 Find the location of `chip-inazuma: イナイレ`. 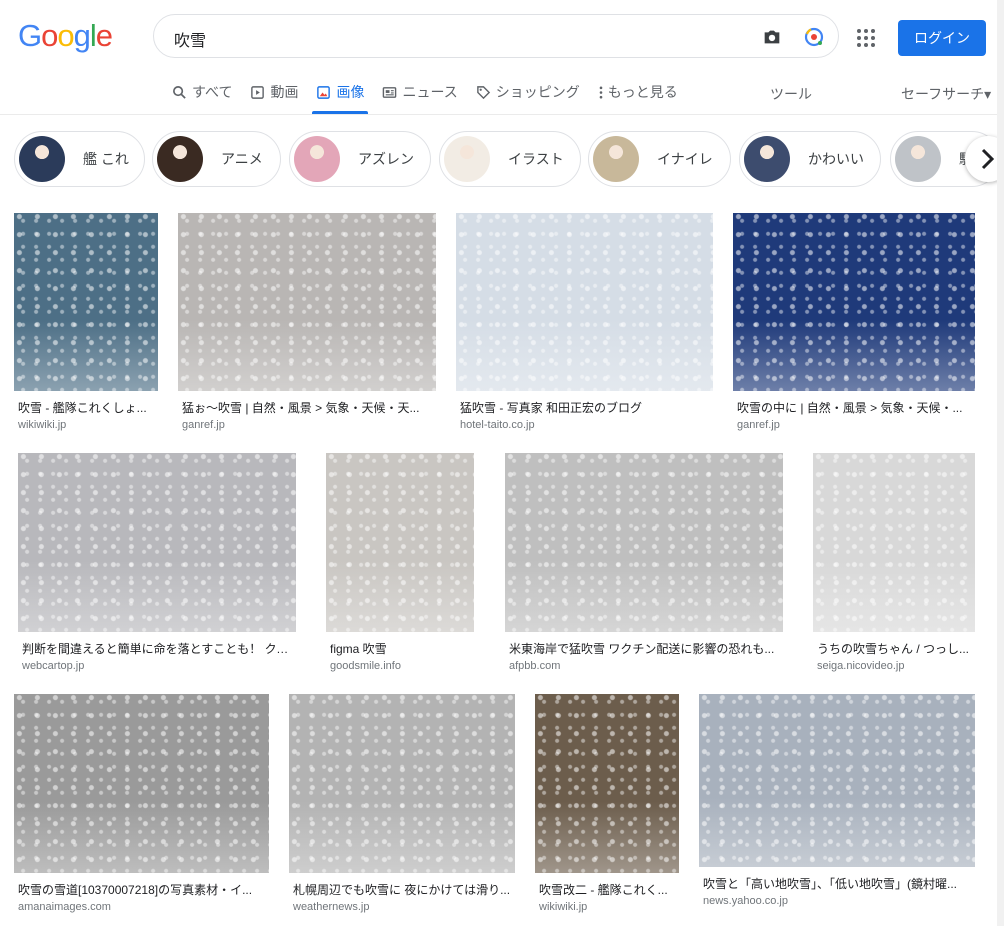

chip-inazuma: イナイレ is located at coordinates (659, 159).